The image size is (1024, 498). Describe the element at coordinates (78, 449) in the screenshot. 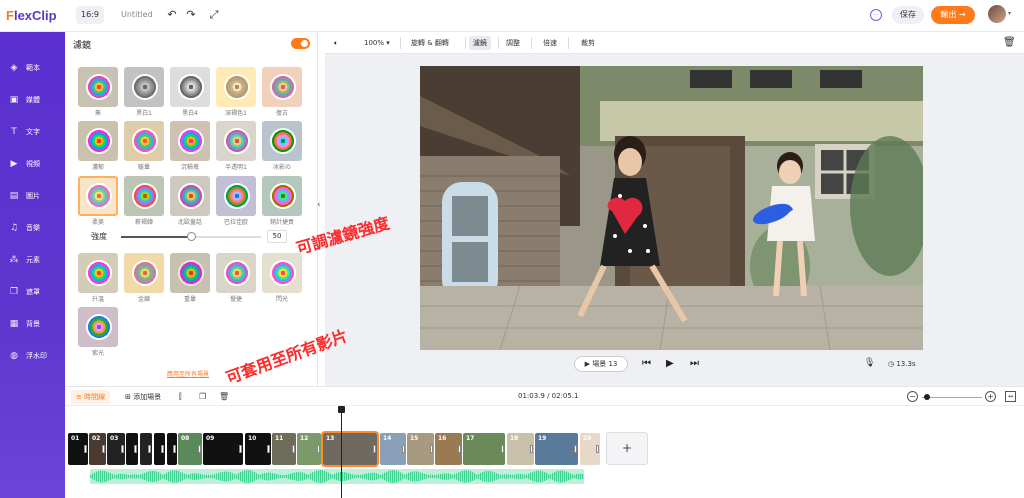

I see `timeline-clip: 01` at that location.